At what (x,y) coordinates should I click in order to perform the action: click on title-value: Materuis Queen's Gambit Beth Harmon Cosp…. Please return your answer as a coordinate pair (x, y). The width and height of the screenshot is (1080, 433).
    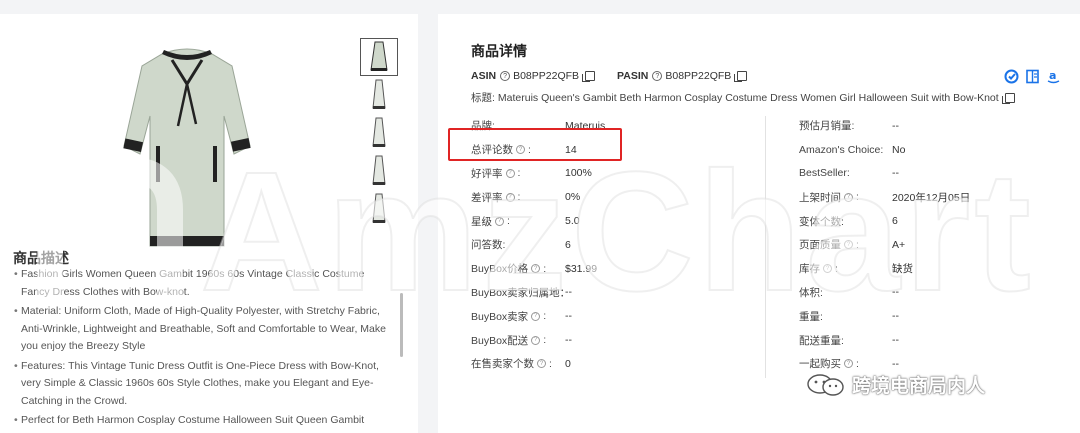
    Looking at the image, I should click on (748, 97).